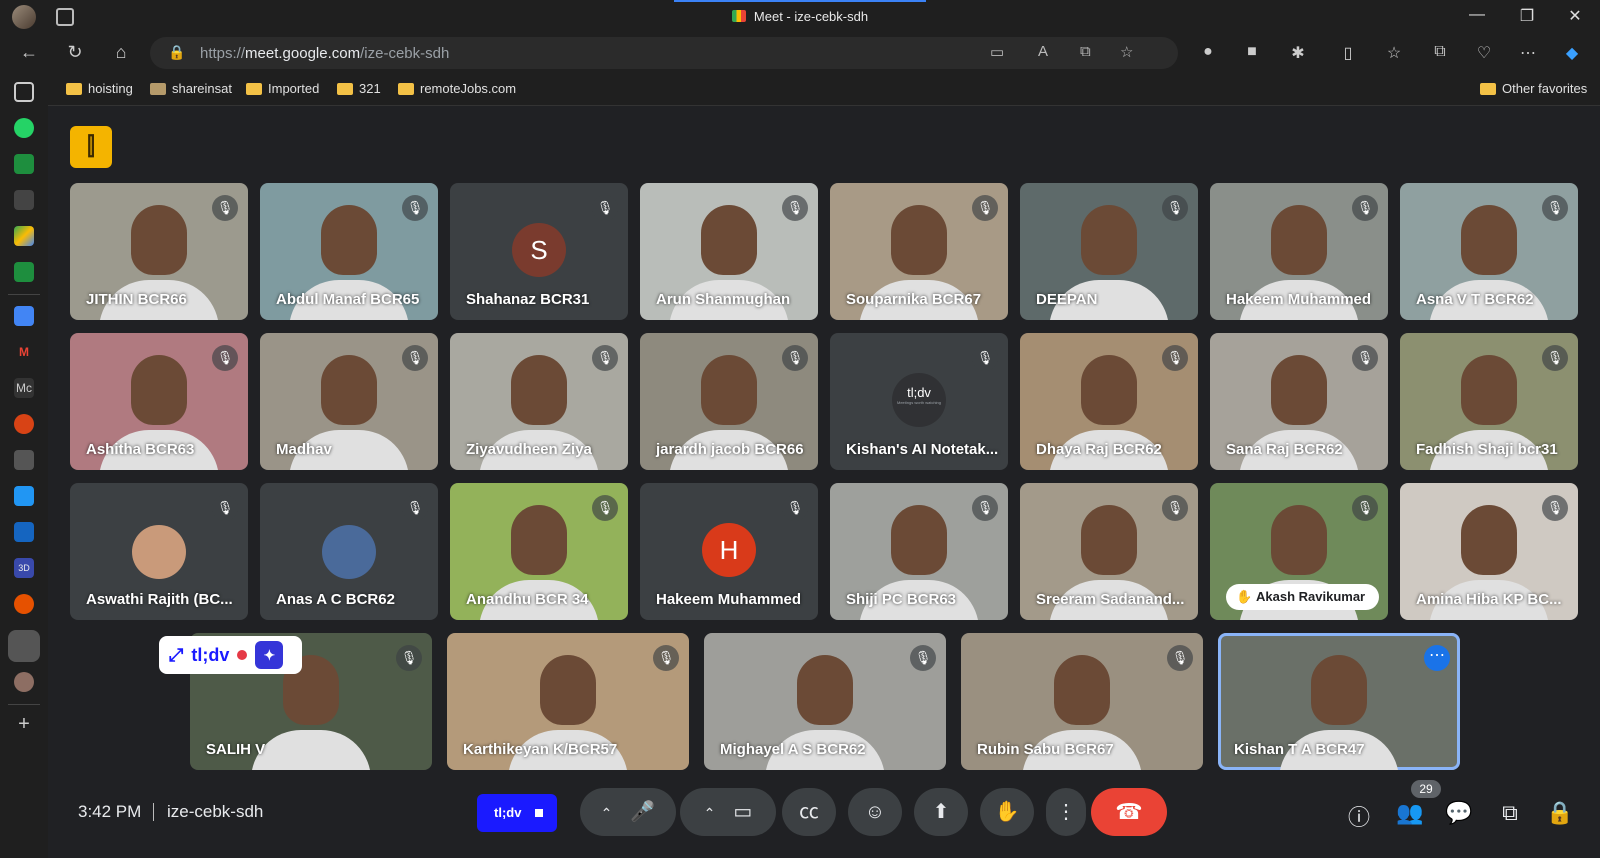  Describe the element at coordinates (24, 200) in the screenshot. I see `app-icon` at that location.